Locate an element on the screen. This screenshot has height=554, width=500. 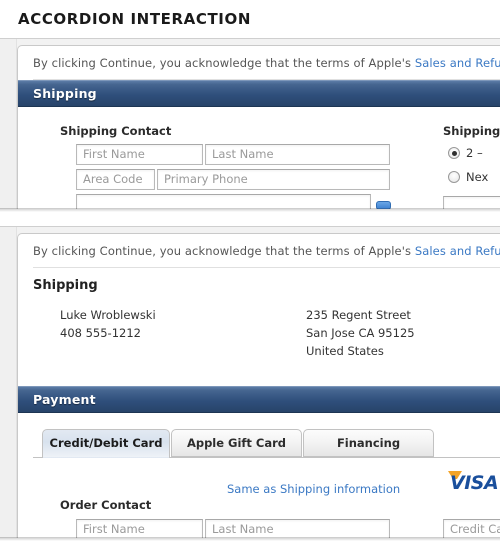
shipping-method-option-nextday: Nex is located at coordinates (468, 177).